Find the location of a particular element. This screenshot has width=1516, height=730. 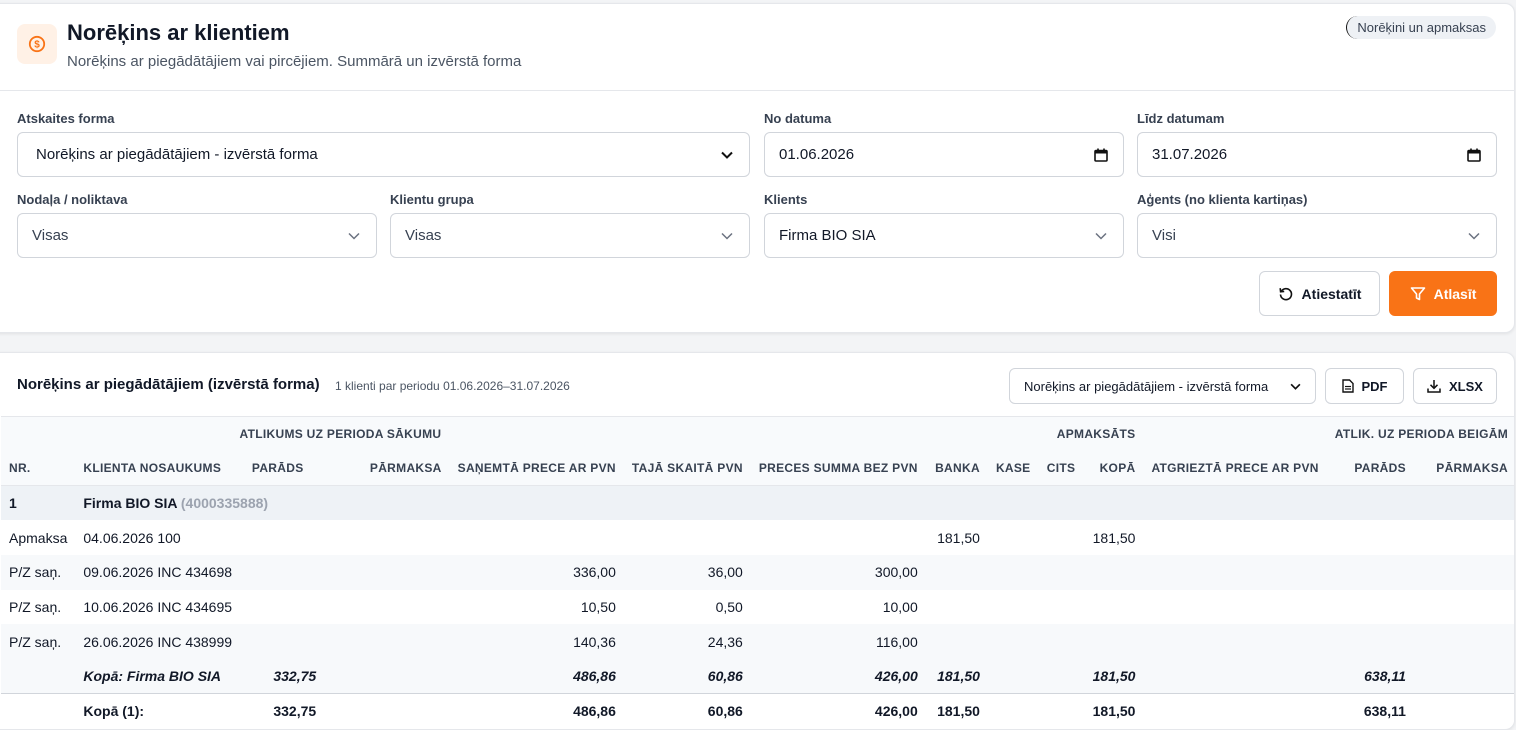

pdf-export-button: PDF is located at coordinates (1364, 386).